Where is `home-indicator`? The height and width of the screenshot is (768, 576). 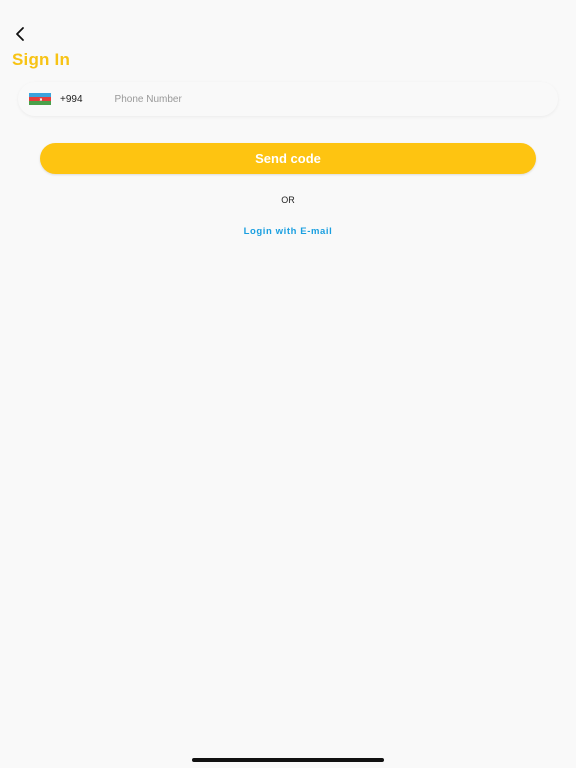 home-indicator is located at coordinates (288, 760).